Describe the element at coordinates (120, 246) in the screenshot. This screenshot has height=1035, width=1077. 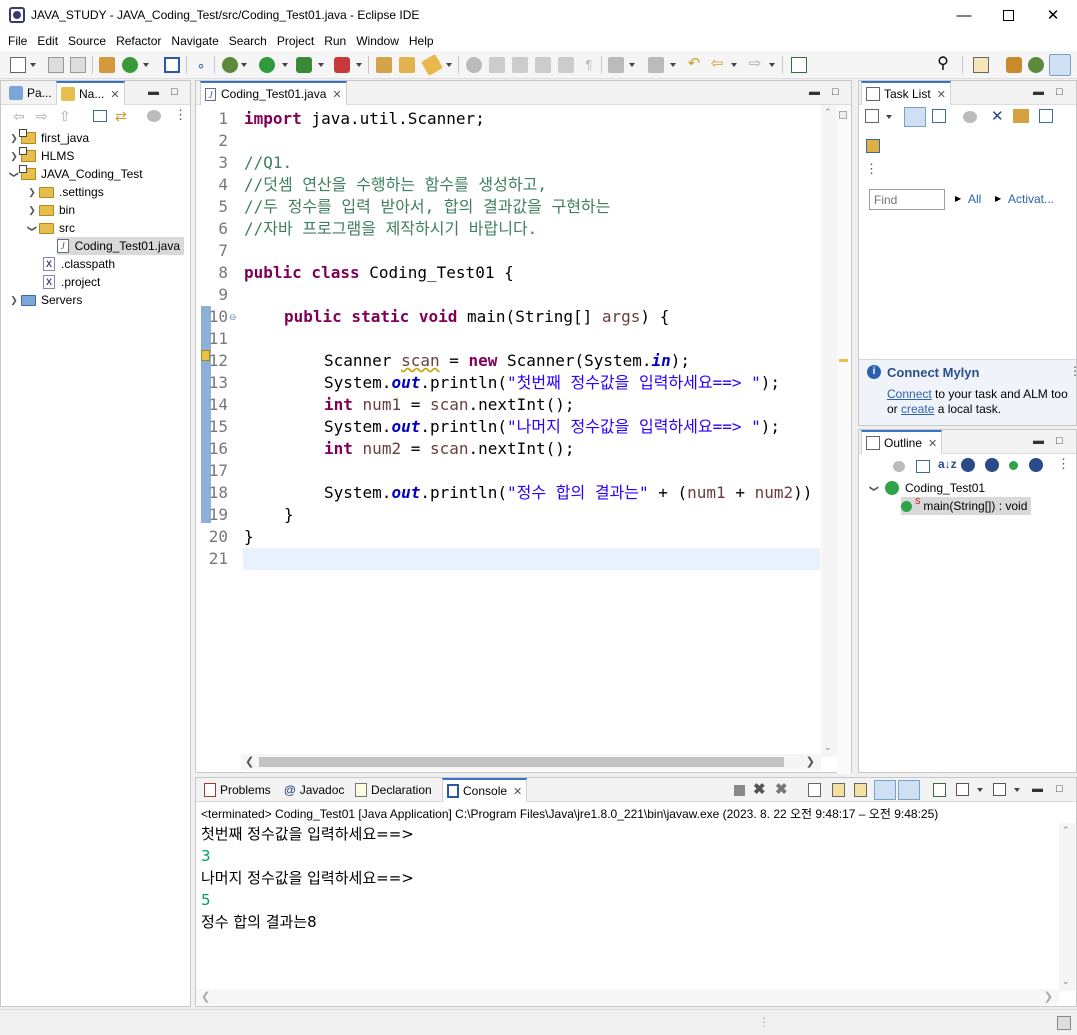
I see `tree-item-coding-test01-java: J Coding_Test01.java` at that location.